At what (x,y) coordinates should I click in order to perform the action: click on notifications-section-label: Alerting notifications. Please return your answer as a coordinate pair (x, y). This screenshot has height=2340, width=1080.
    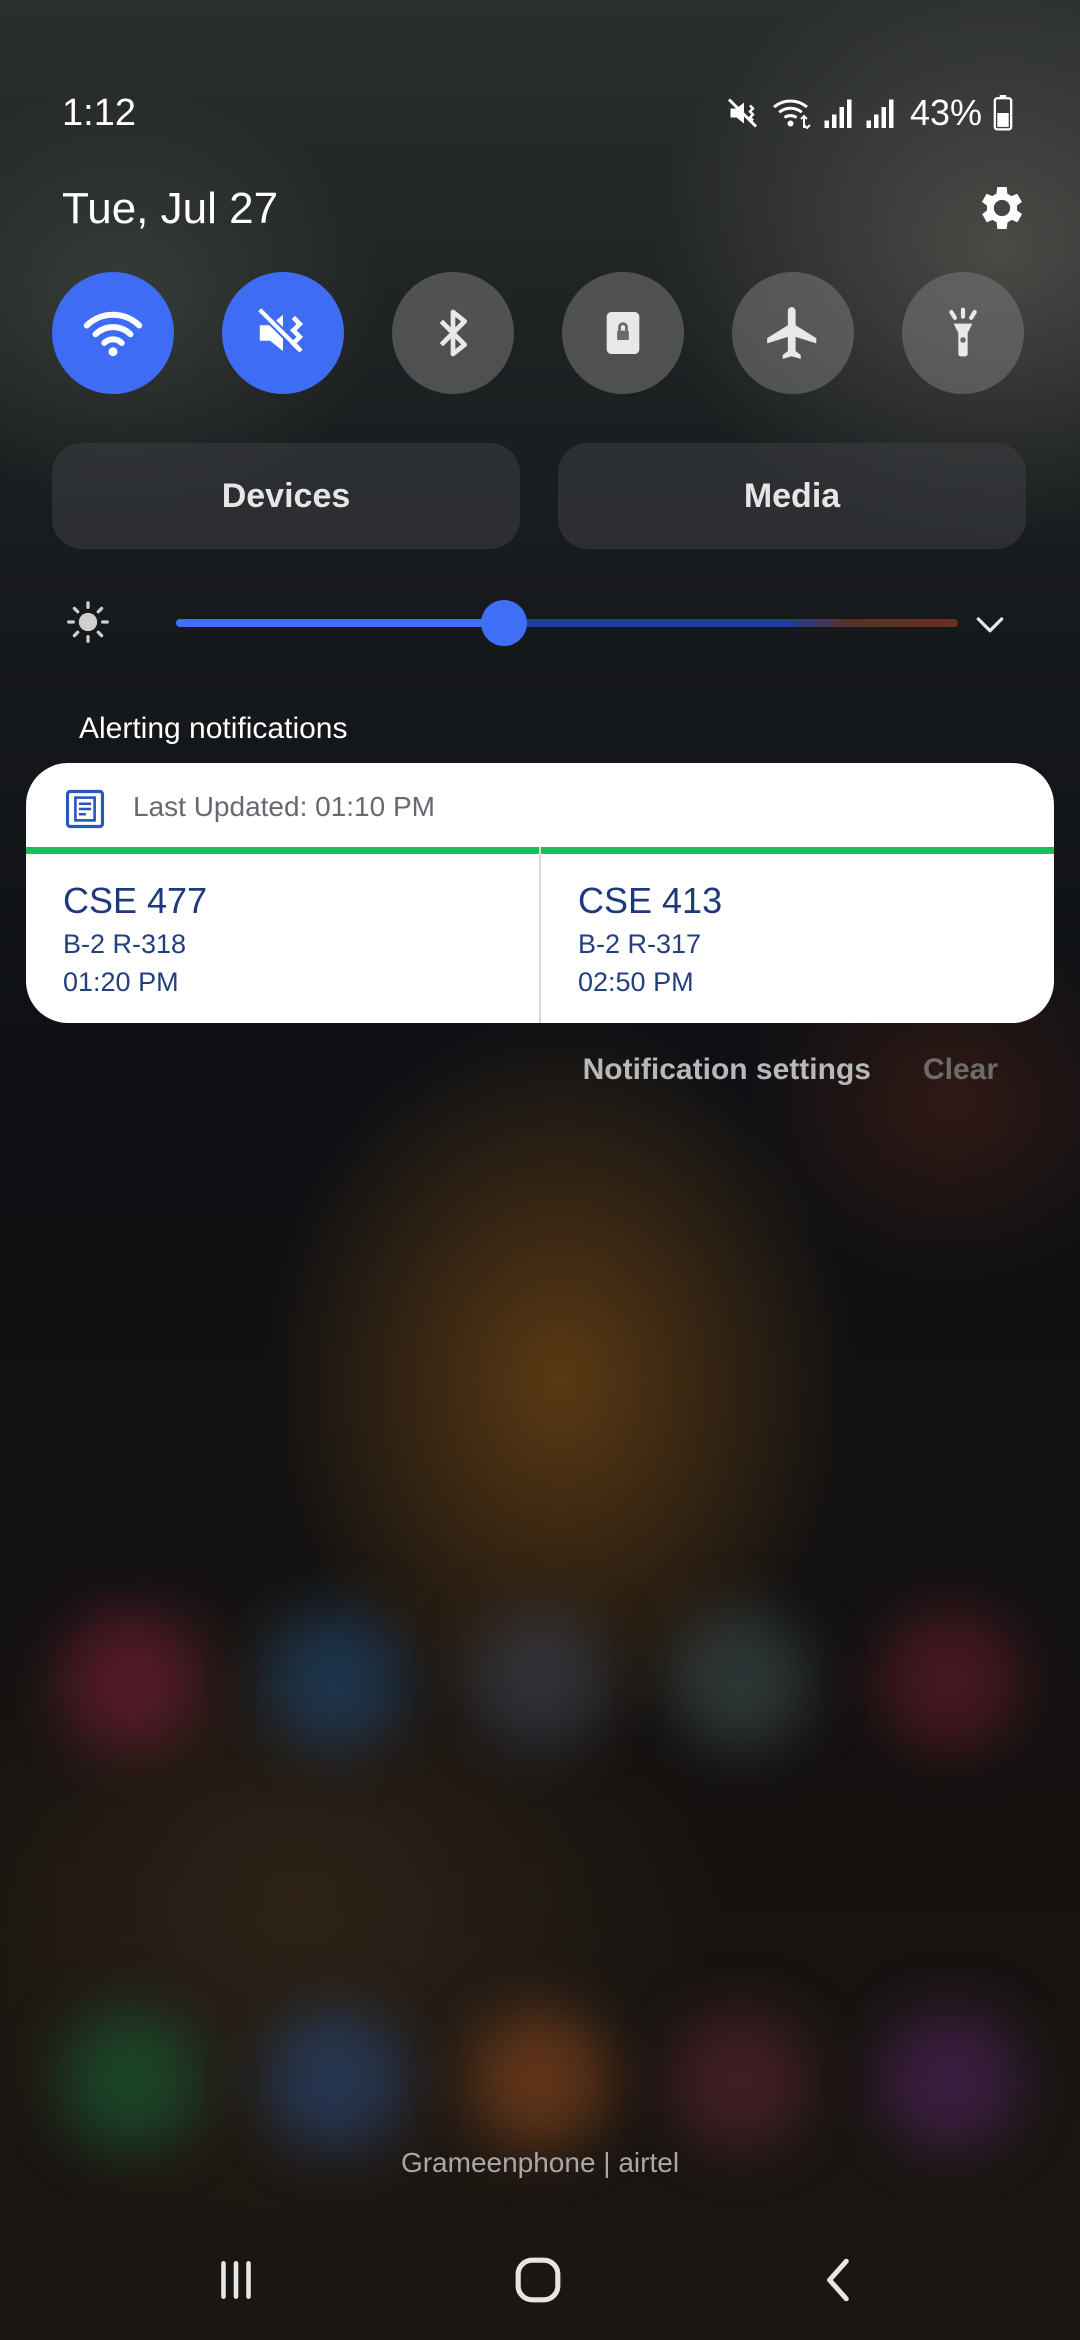
    Looking at the image, I should click on (213, 728).